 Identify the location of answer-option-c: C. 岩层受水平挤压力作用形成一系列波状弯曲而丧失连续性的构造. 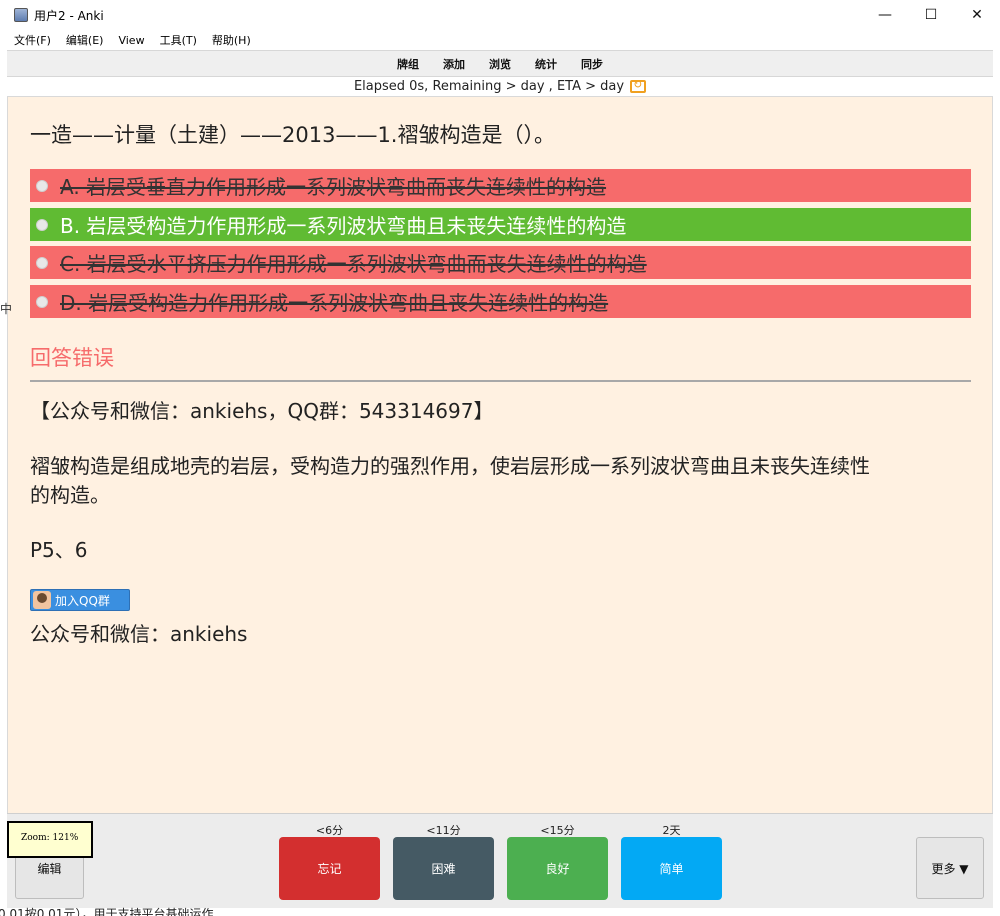
(500, 262).